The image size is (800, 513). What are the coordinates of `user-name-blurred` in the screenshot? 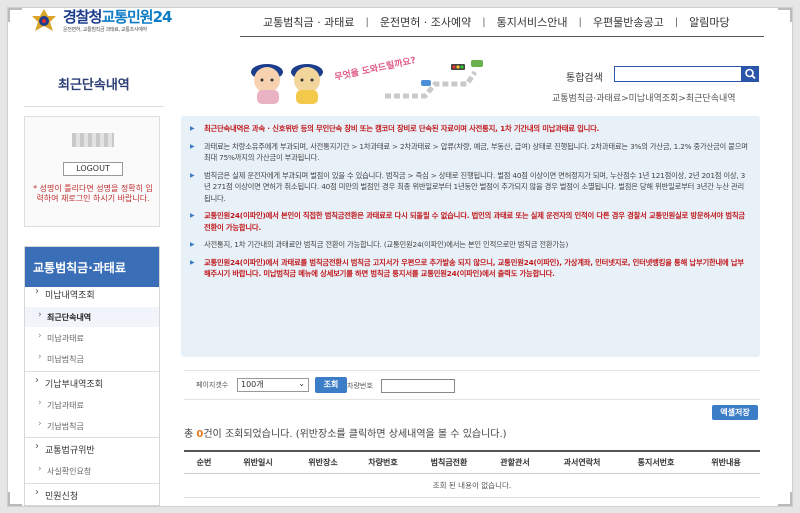 It's located at (93, 140).